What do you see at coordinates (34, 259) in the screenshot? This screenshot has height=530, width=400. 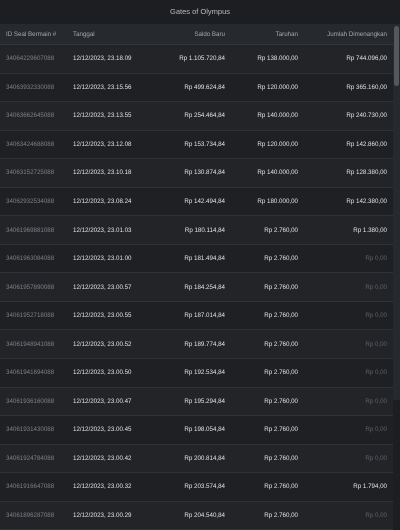 I see `cell-round-id: 34061963084088` at bounding box center [34, 259].